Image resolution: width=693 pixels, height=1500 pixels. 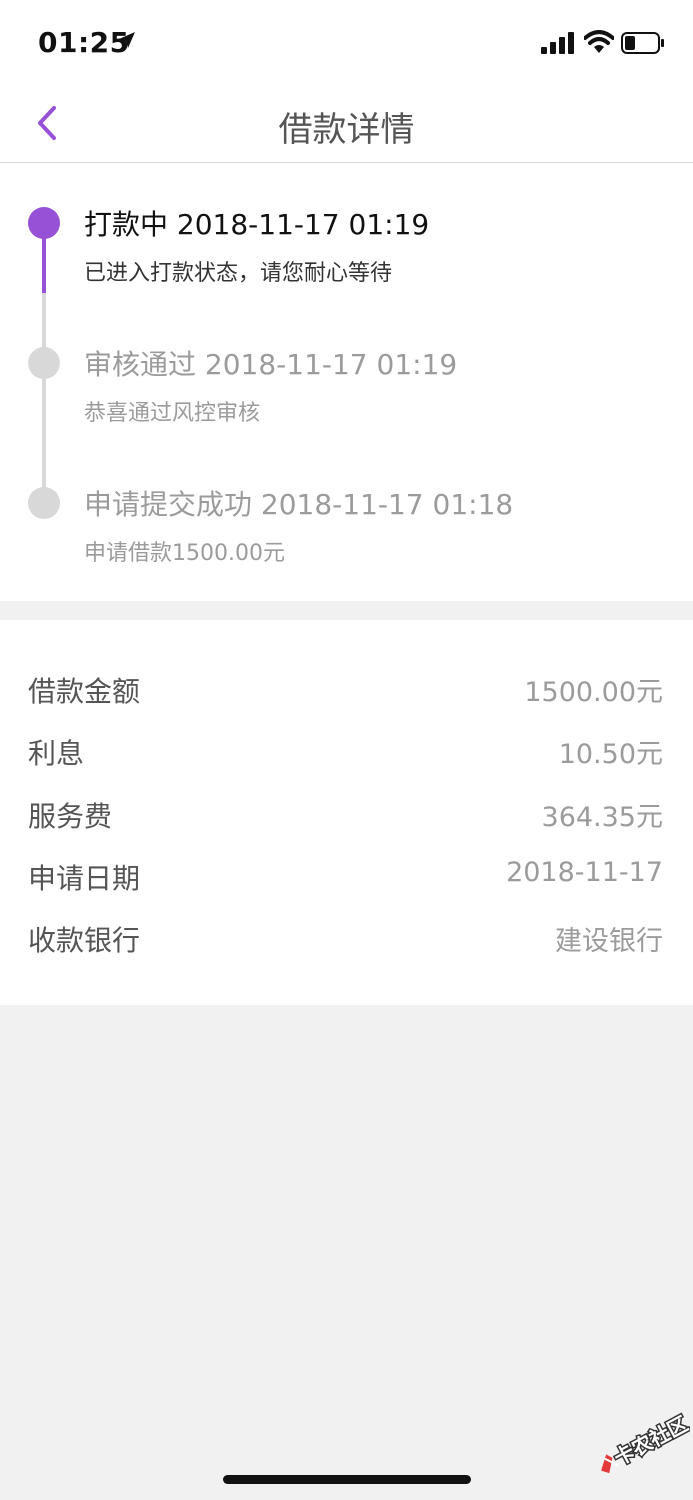 What do you see at coordinates (642, 43) in the screenshot?
I see `battery-icon` at bounding box center [642, 43].